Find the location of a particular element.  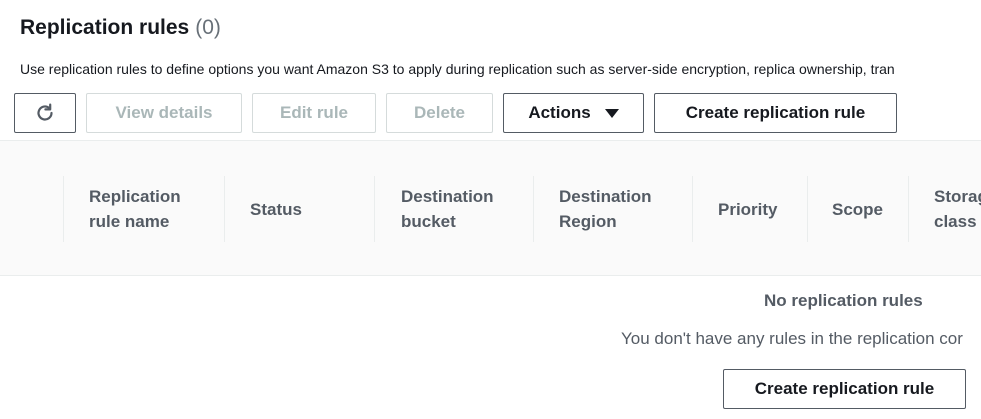

column-header-destination-bucket: Destination bucket is located at coordinates (453, 209).